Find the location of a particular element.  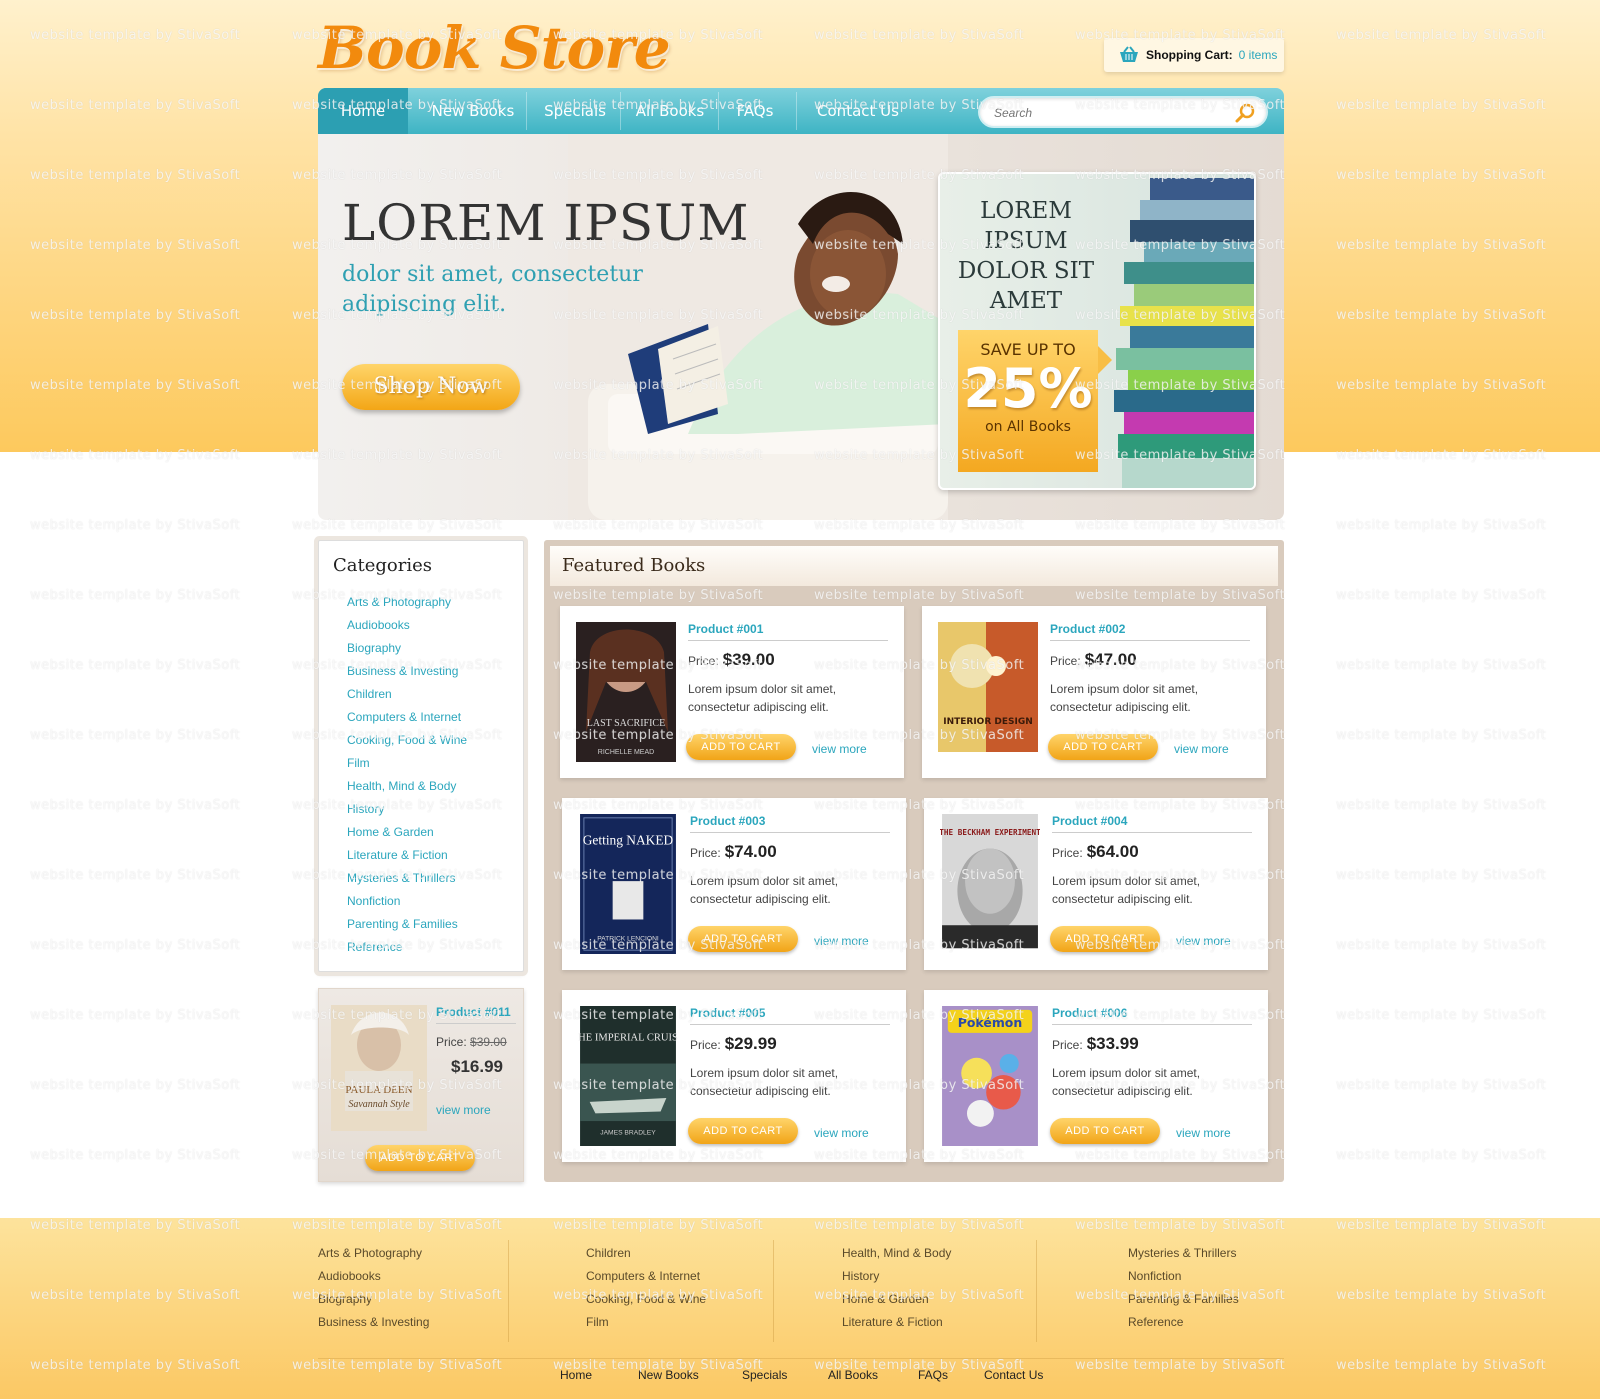

footer-link: Health, Mind & Body is located at coordinates (896, 1253).